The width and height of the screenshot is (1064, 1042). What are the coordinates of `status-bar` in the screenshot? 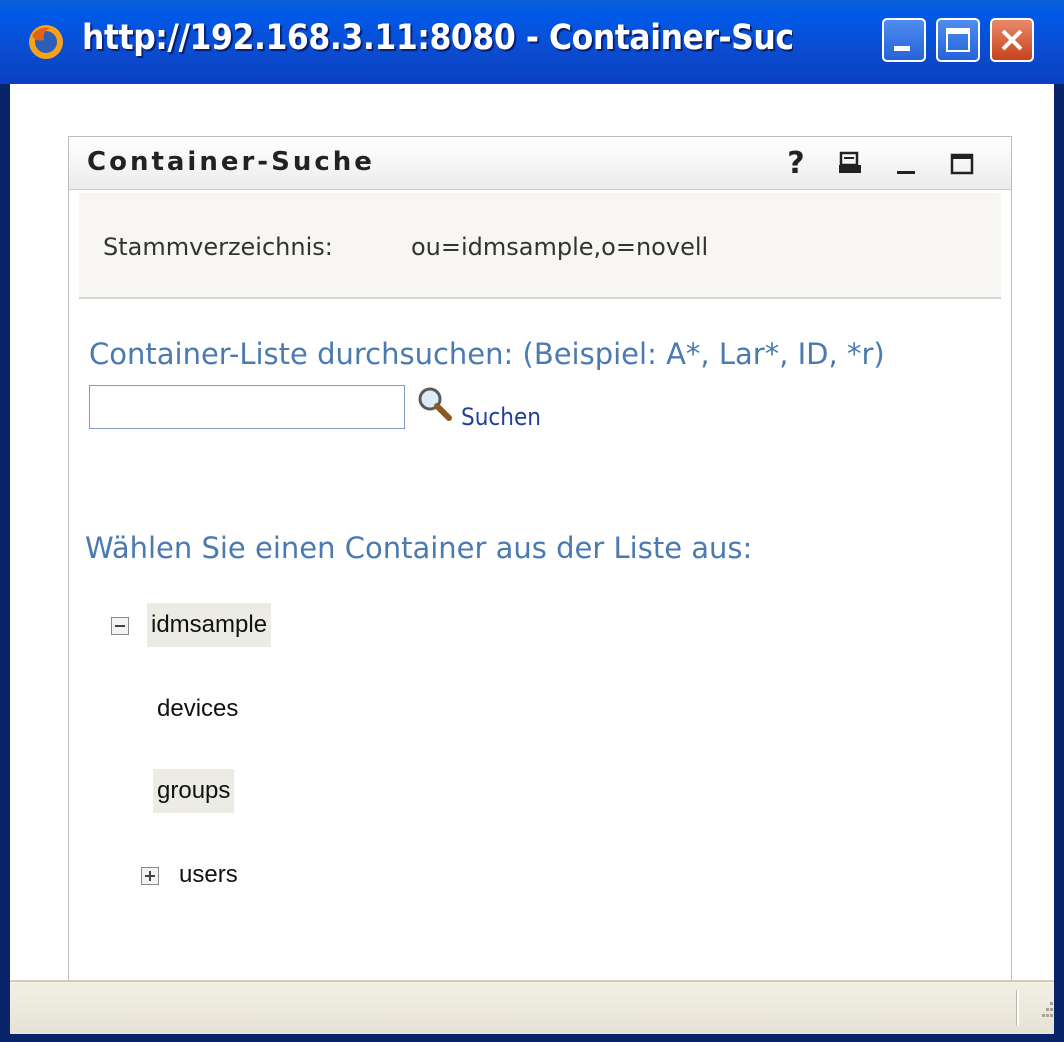 It's located at (532, 1007).